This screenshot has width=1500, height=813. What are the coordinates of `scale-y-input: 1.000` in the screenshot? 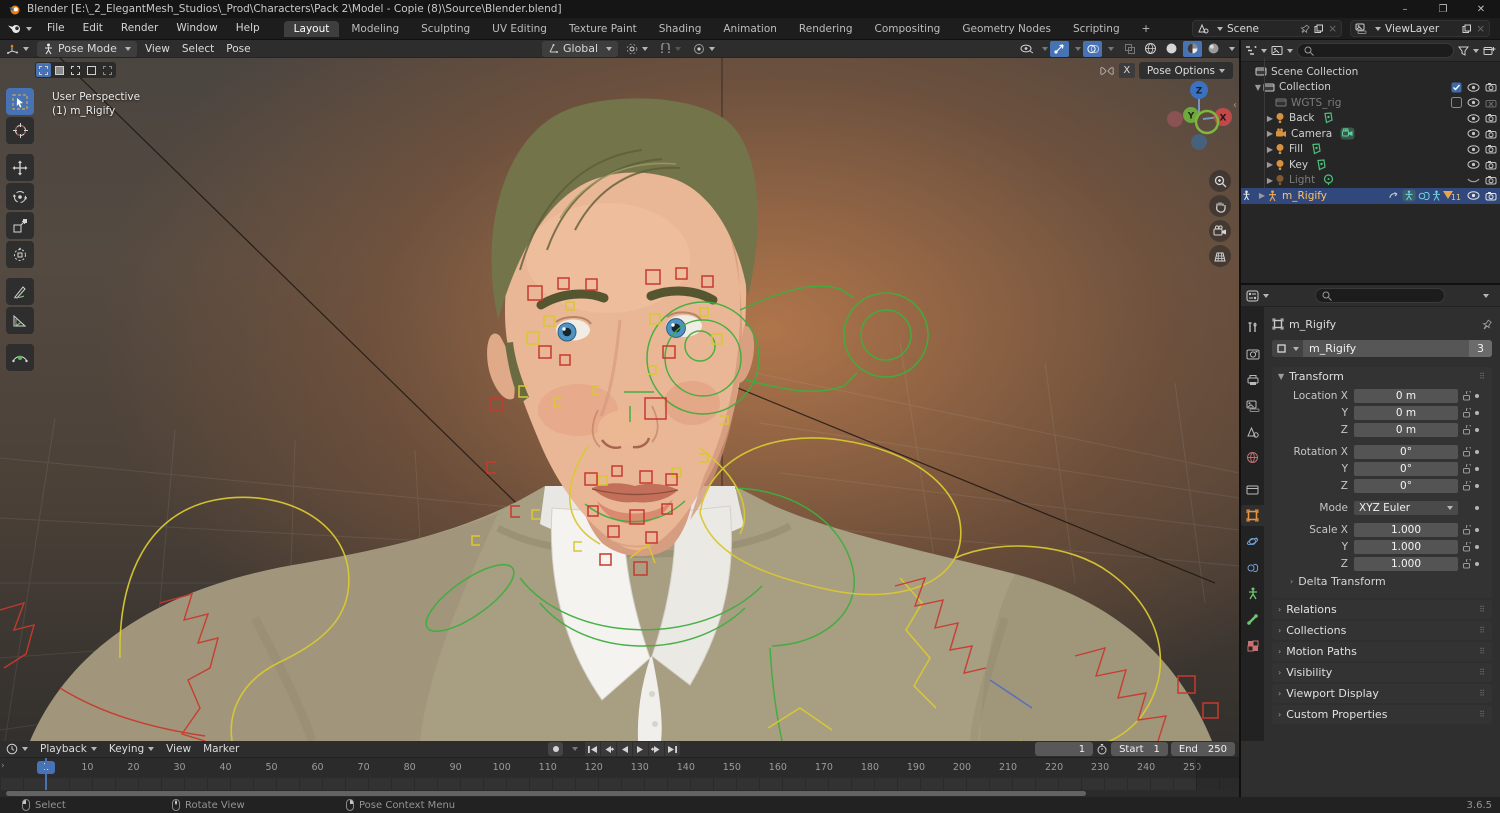 It's located at (1406, 546).